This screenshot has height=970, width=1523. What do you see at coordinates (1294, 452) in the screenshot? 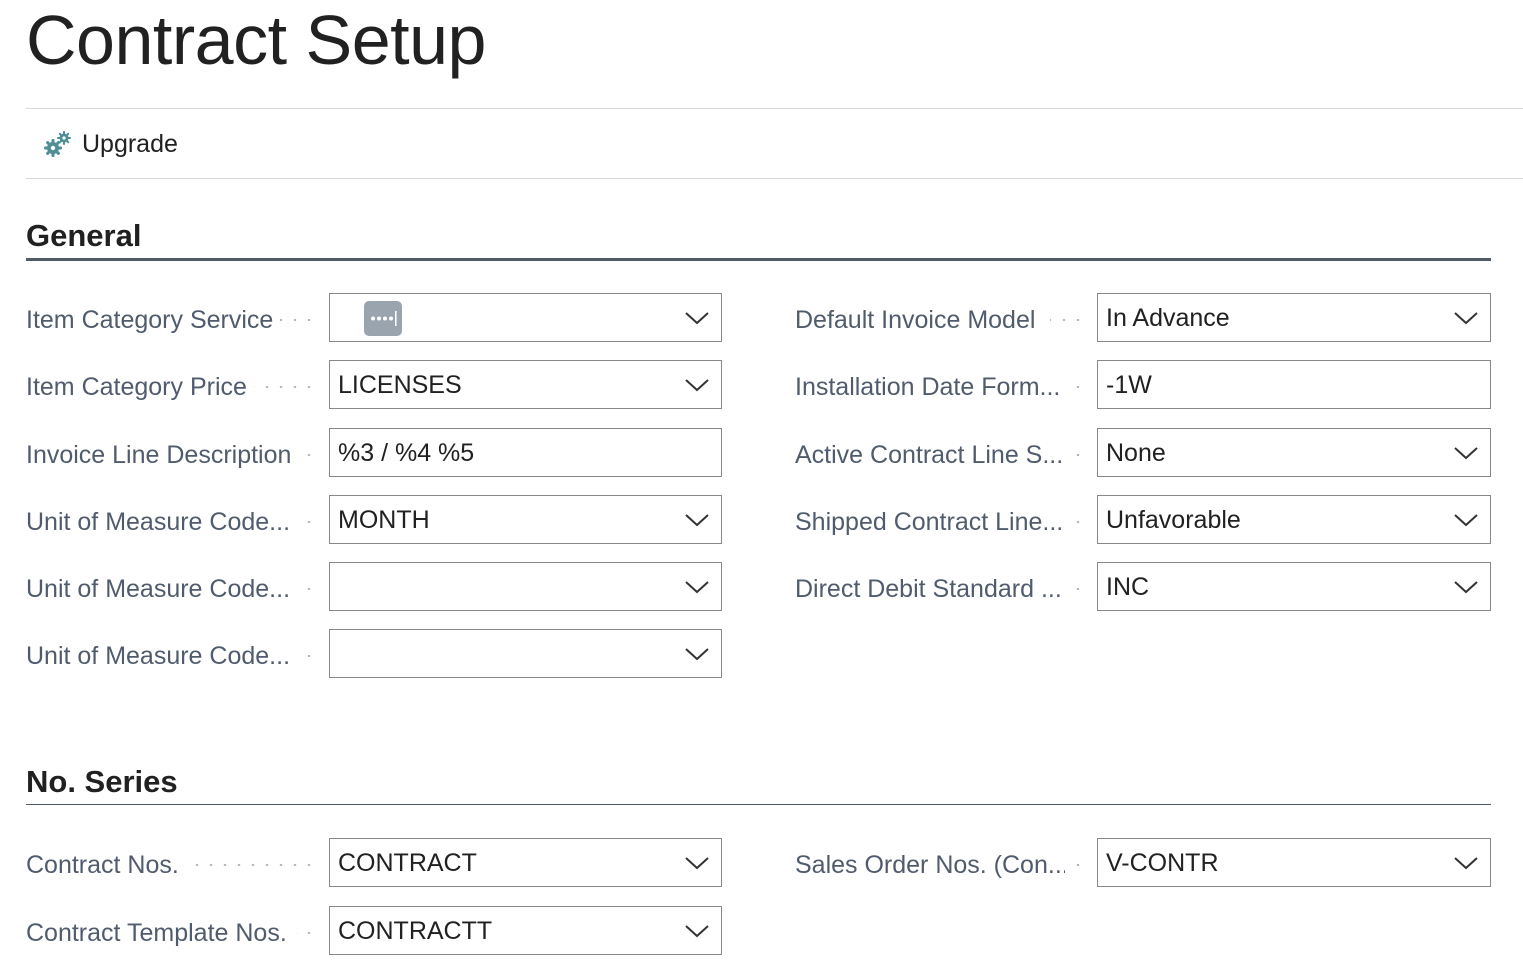
I see `active-contract-line-dropdown: None` at bounding box center [1294, 452].